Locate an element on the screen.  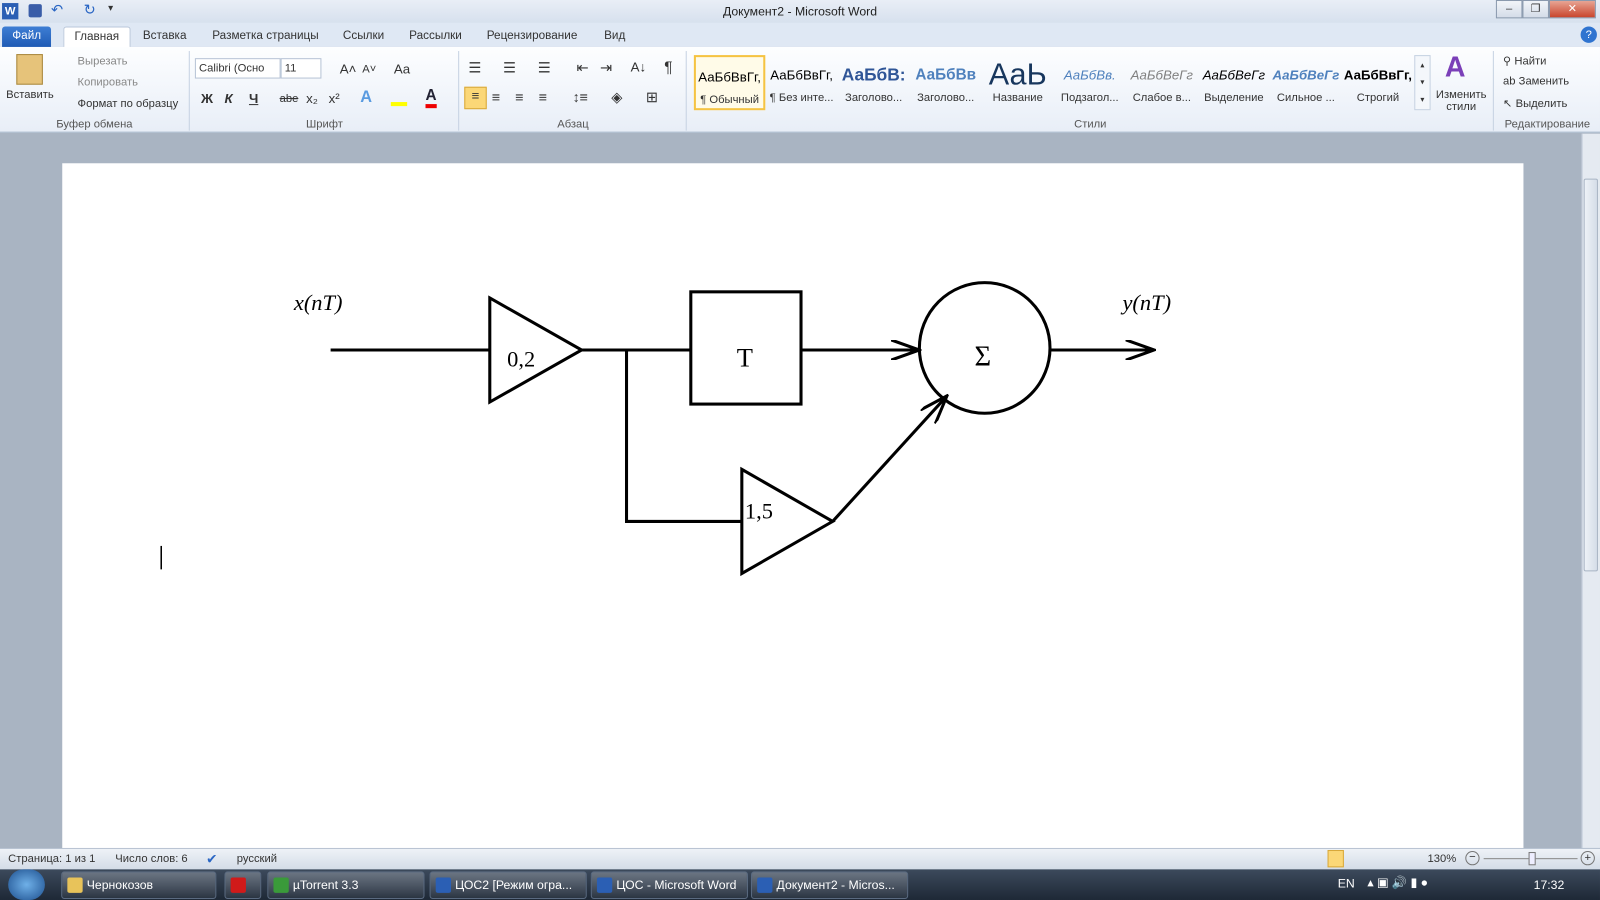
increase-indent-icon: ⇥ is located at coordinates (606, 67).